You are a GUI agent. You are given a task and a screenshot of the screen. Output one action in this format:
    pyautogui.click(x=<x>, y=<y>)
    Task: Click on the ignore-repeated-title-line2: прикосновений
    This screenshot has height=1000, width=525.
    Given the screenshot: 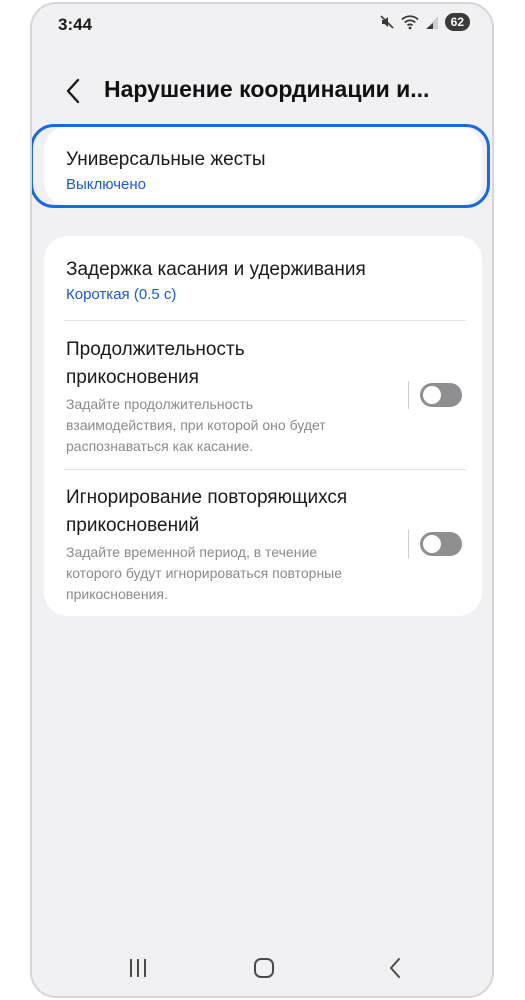 What is the action you would take?
    pyautogui.click(x=133, y=525)
    